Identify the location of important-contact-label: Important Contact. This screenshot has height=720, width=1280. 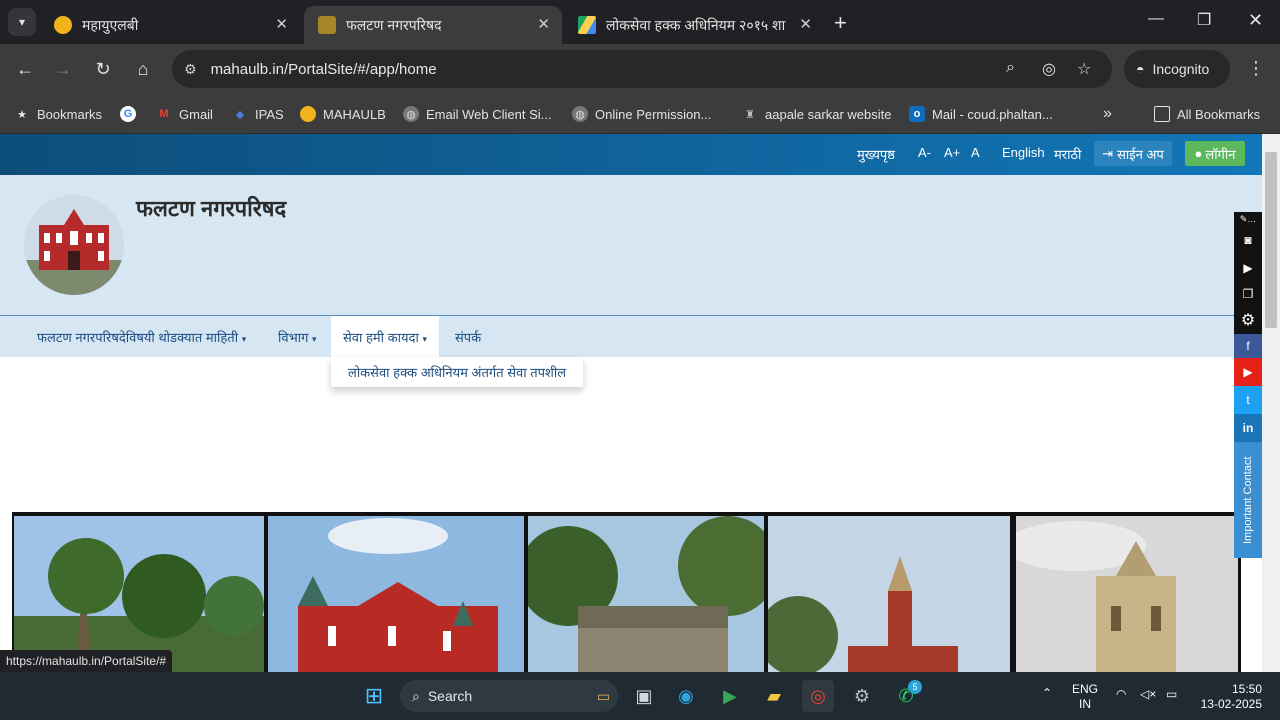
(1248, 500).